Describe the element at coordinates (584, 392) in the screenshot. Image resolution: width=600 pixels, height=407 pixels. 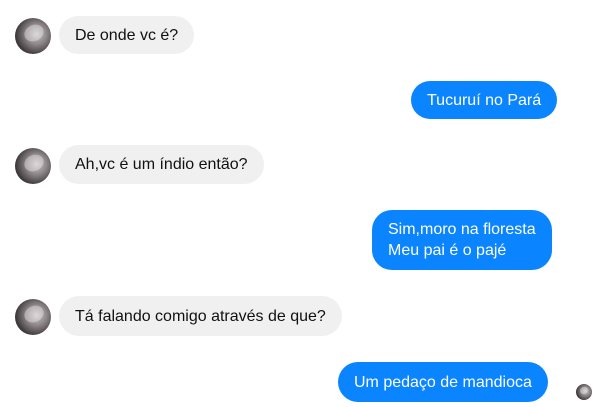
I see `seen-avatar-icon` at that location.